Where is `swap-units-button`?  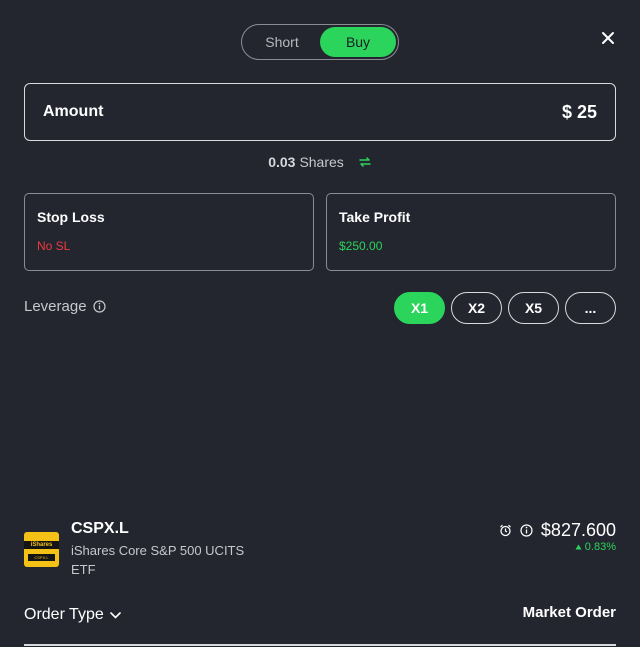
swap-units-button is located at coordinates (365, 162).